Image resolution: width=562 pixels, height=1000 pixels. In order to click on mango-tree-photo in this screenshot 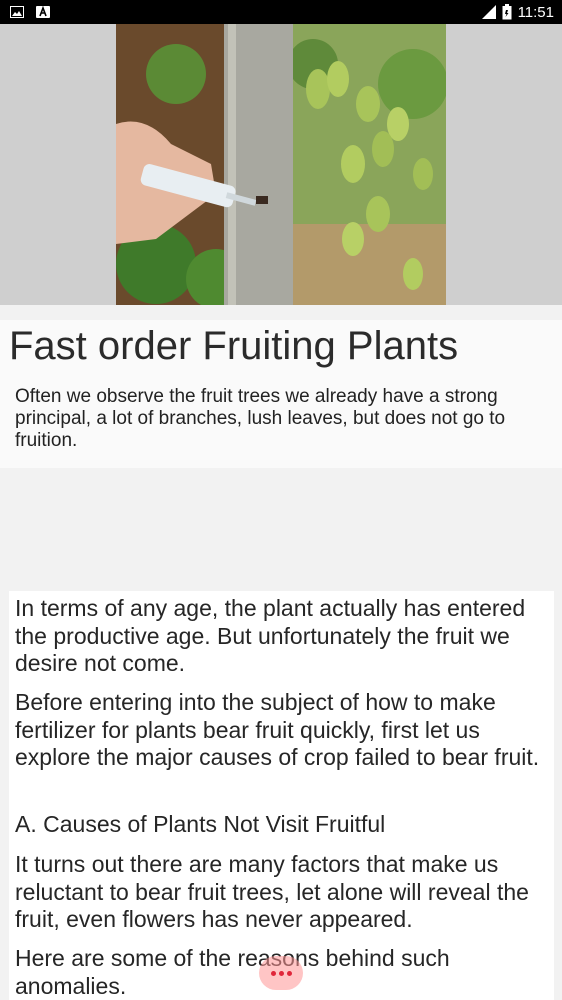, I will do `click(369, 164)`.